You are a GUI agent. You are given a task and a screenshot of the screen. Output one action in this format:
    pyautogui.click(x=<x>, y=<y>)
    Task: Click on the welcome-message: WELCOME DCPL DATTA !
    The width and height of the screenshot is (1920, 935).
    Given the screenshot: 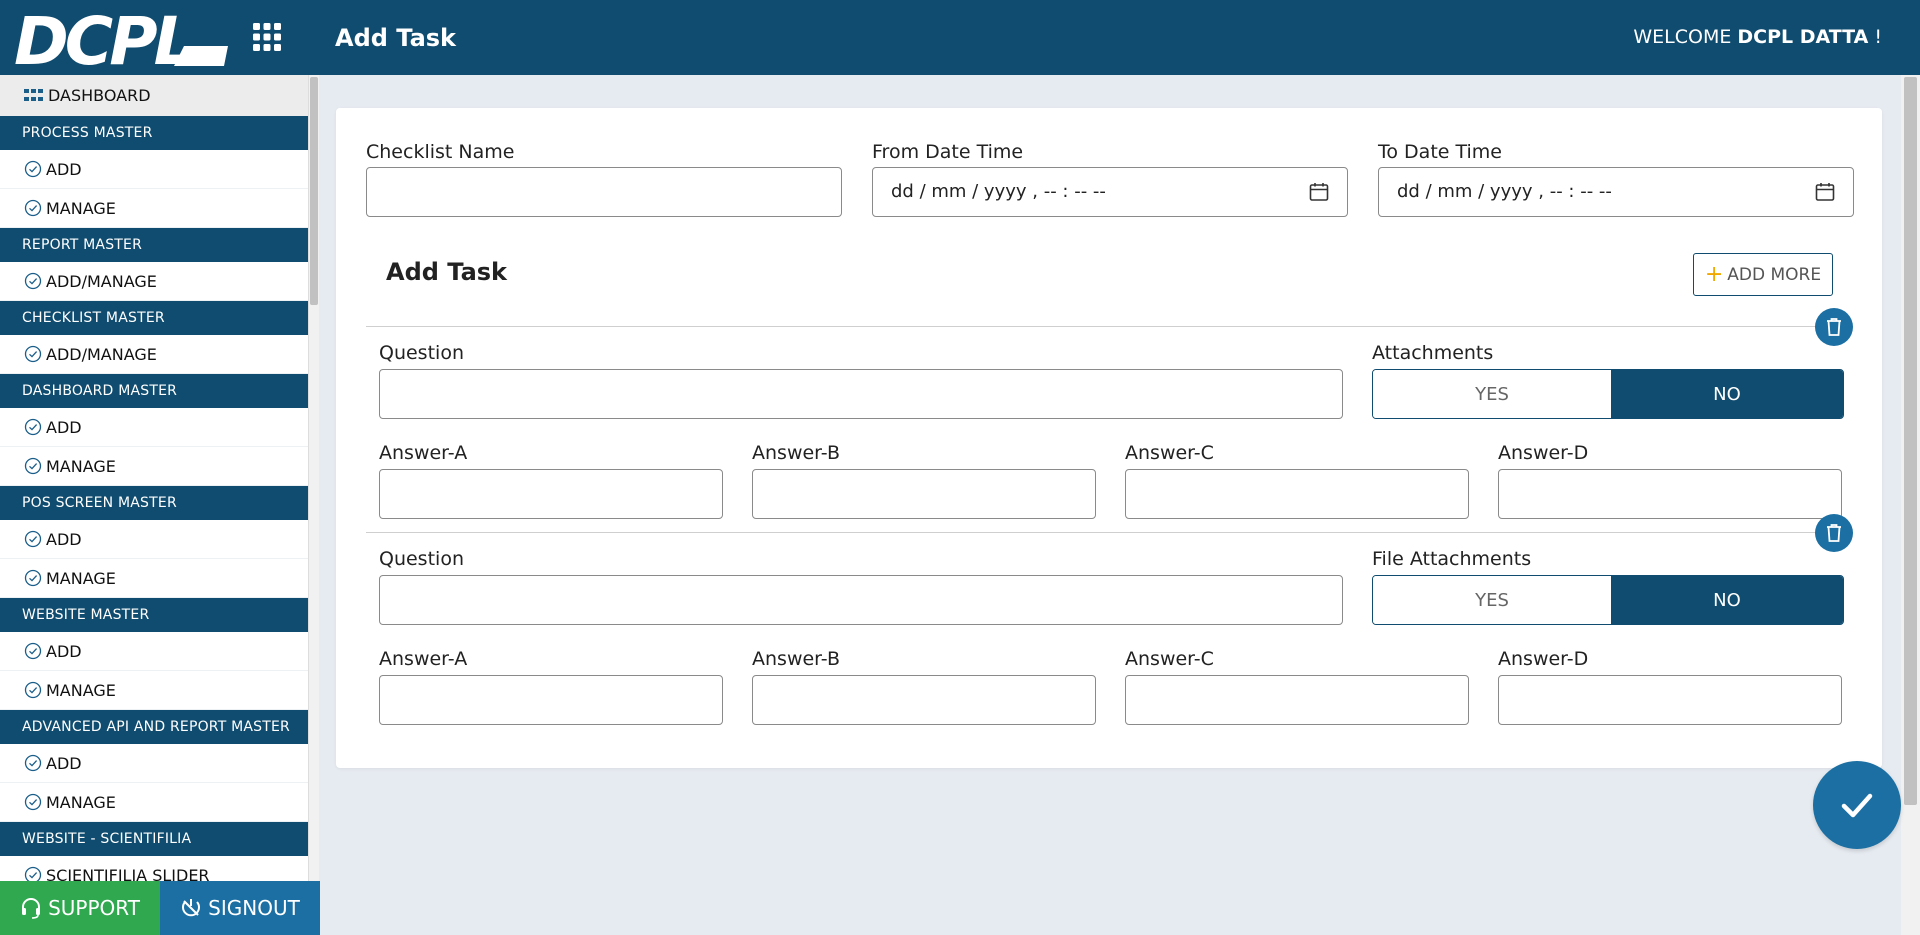 What is the action you would take?
    pyautogui.click(x=1757, y=37)
    